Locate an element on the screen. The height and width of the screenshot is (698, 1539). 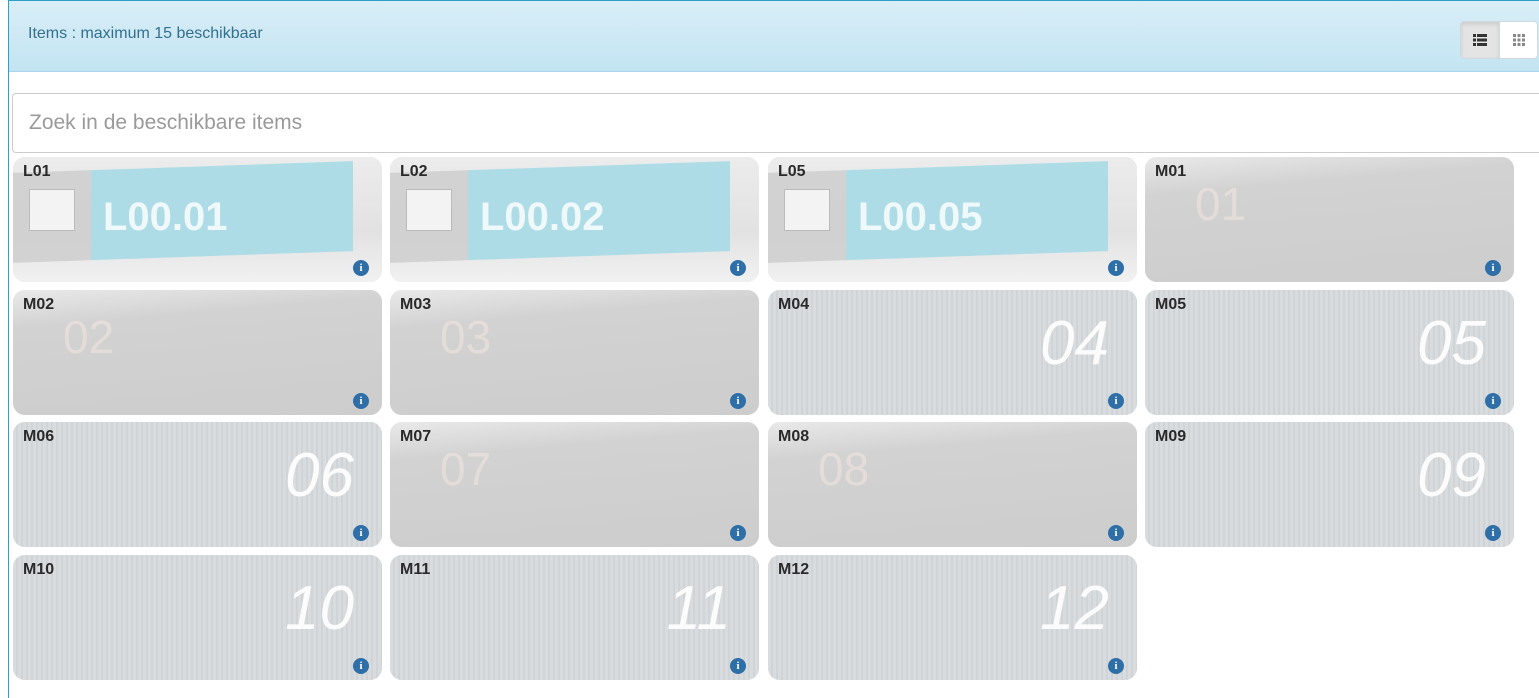
grid-view-icon is located at coordinates (1518, 40).